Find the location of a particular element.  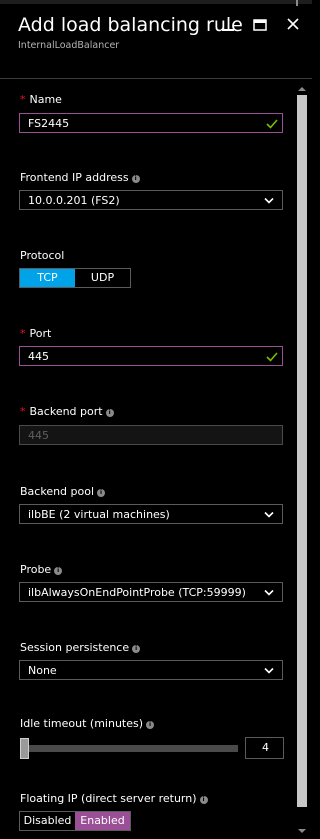

name-input: FS2445 is located at coordinates (151, 123).